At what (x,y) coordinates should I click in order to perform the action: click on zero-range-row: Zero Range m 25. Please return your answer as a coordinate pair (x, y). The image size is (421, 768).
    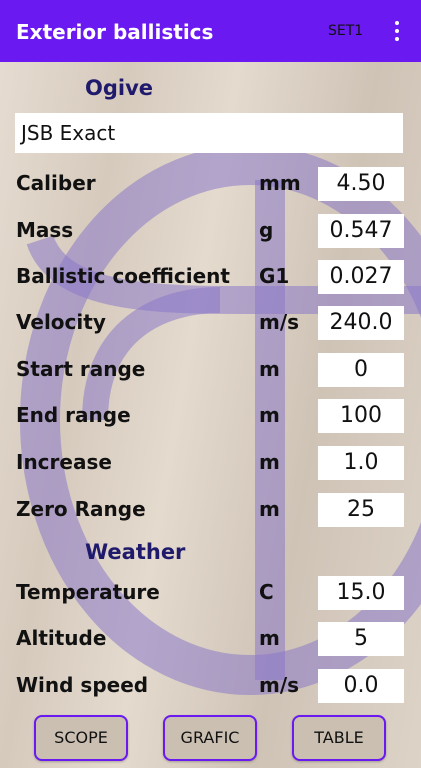
    Looking at the image, I should click on (210, 510).